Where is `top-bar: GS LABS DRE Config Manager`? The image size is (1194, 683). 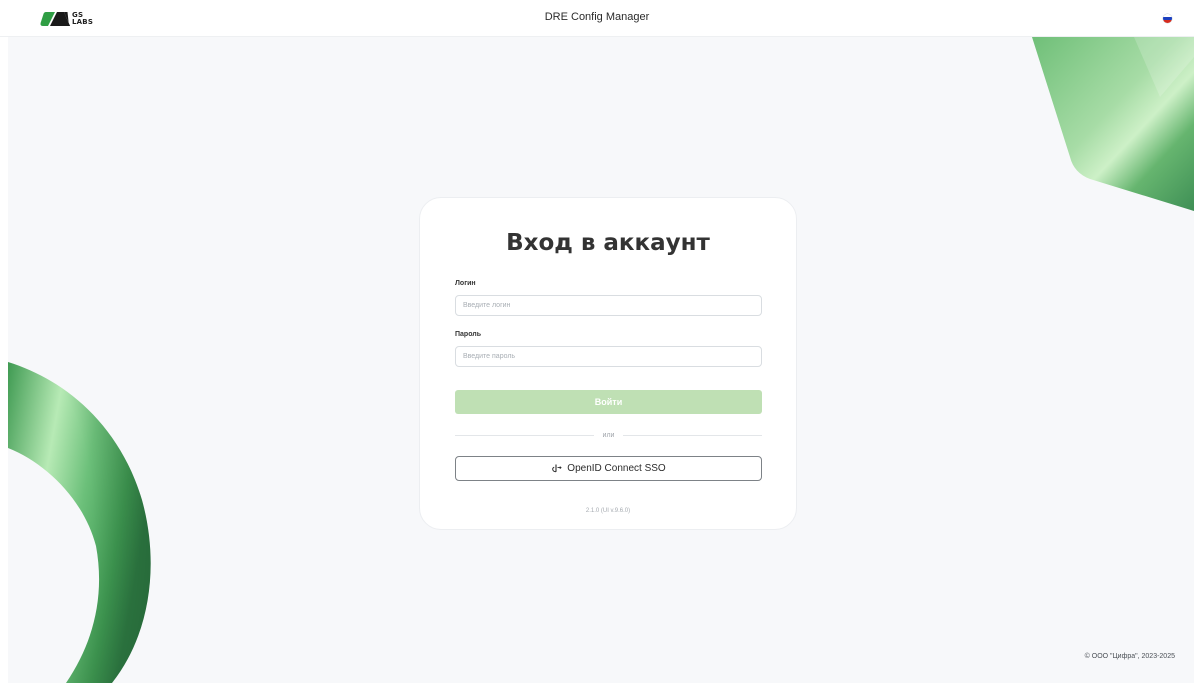 top-bar: GS LABS DRE Config Manager is located at coordinates (597, 18).